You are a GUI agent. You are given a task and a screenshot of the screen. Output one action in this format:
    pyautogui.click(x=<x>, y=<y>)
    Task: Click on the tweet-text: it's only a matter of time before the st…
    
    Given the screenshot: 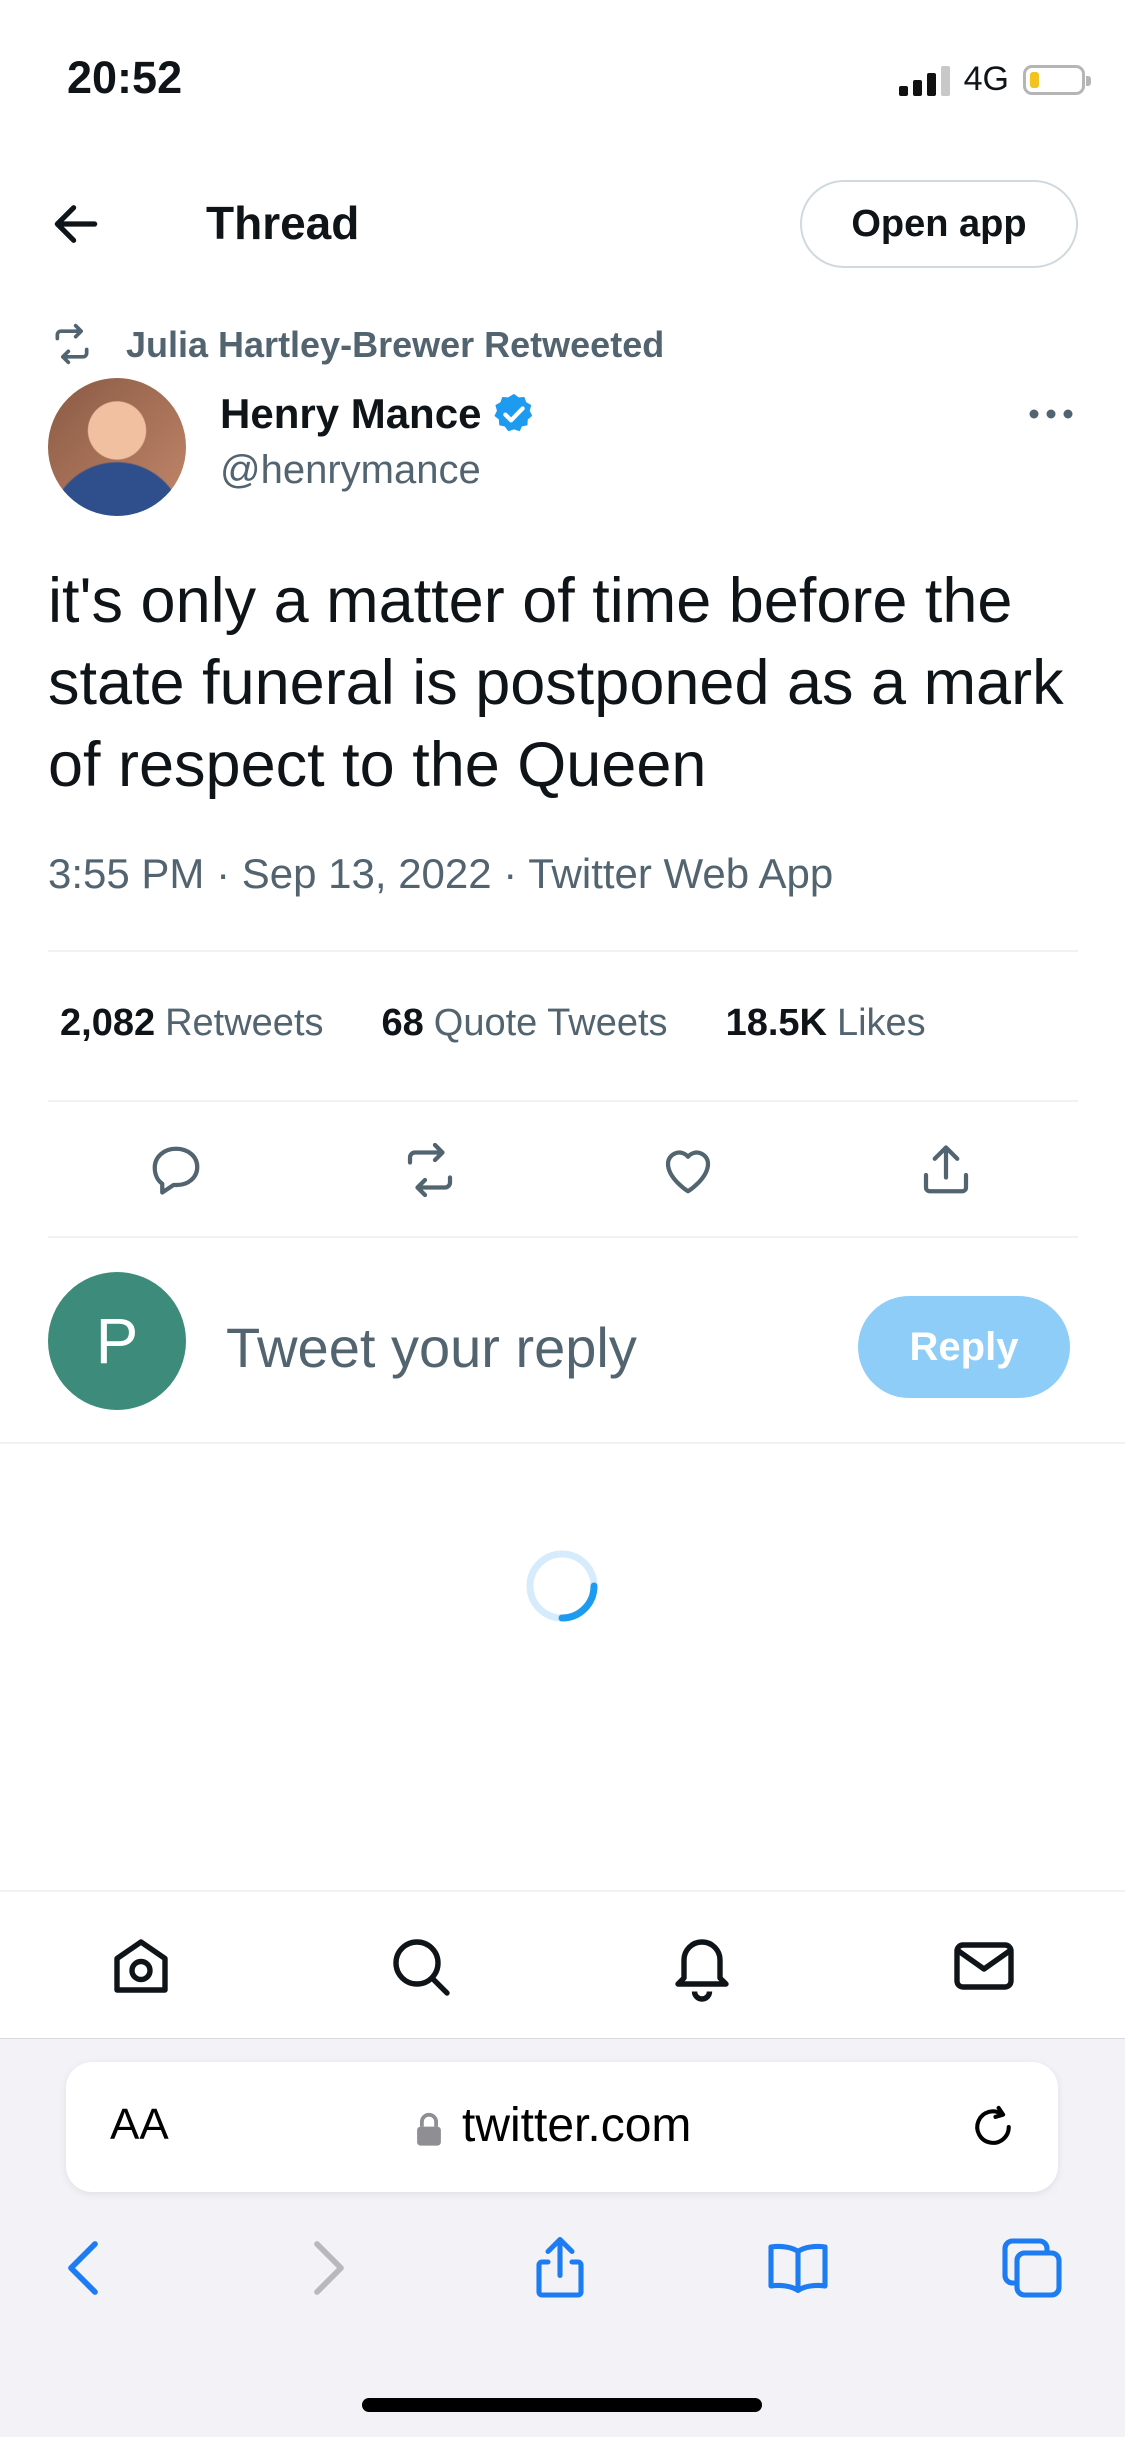 What is the action you would take?
    pyautogui.click(x=556, y=683)
    